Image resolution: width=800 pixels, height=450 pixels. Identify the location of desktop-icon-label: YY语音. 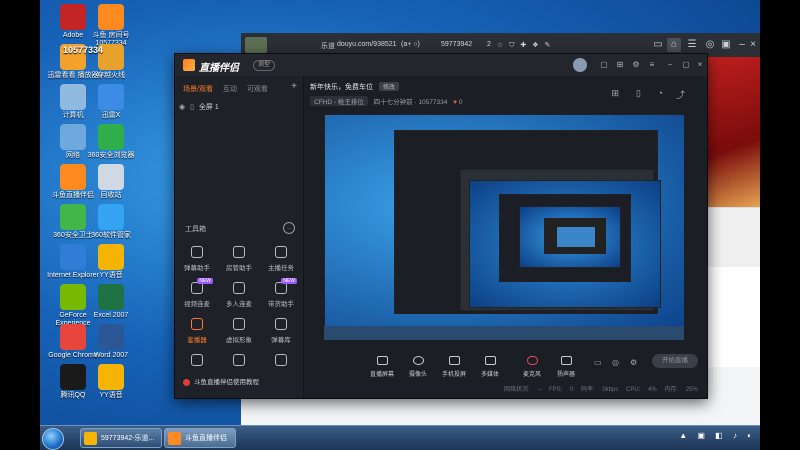
(111, 275).